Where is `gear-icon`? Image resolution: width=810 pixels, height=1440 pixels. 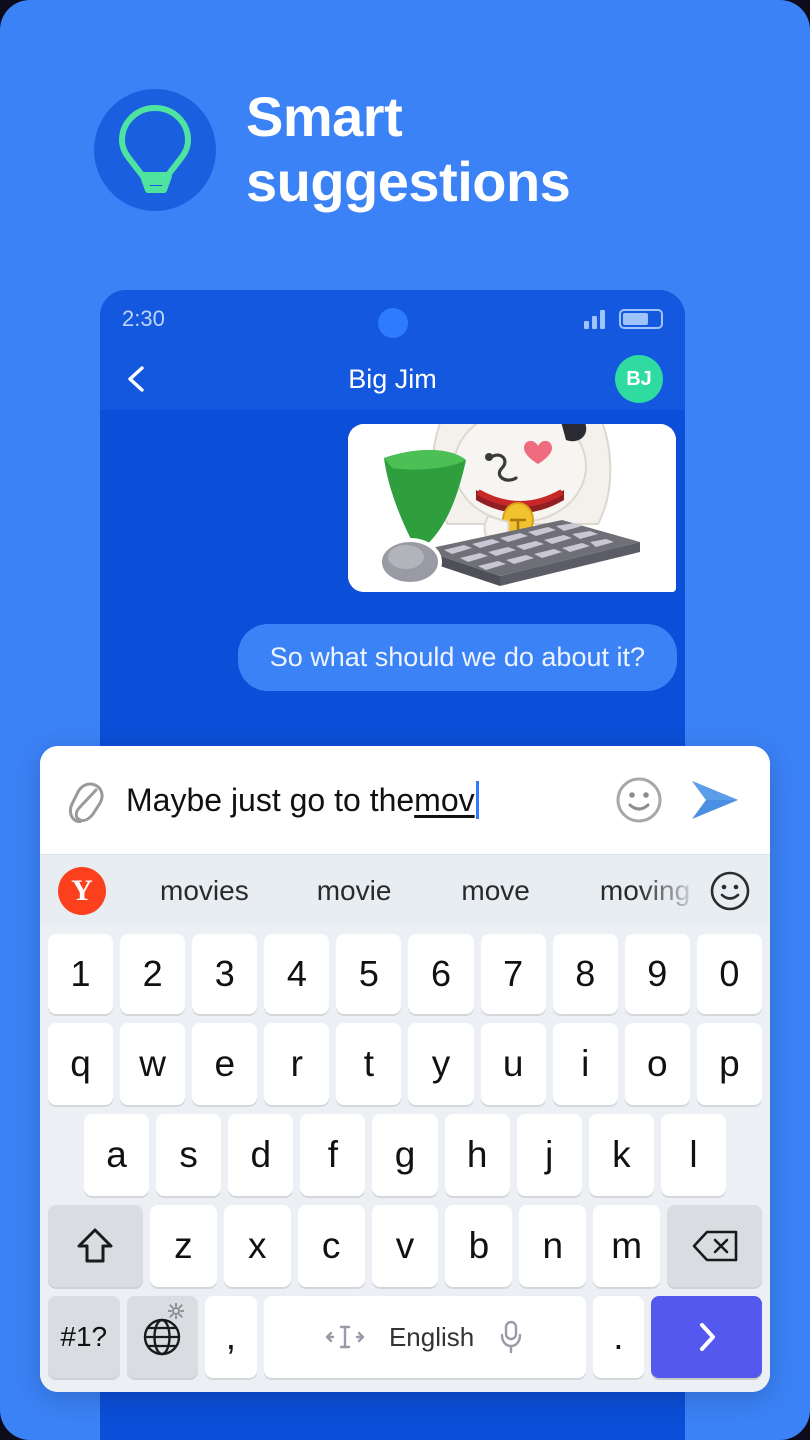 gear-icon is located at coordinates (176, 1311).